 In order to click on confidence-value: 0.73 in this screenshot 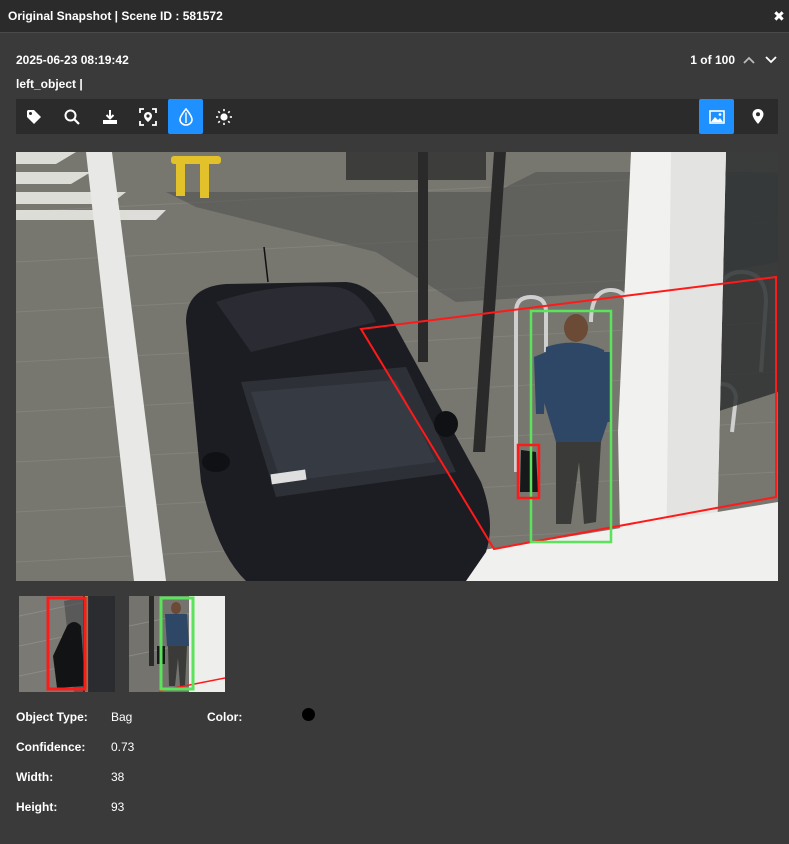, I will do `click(123, 747)`.